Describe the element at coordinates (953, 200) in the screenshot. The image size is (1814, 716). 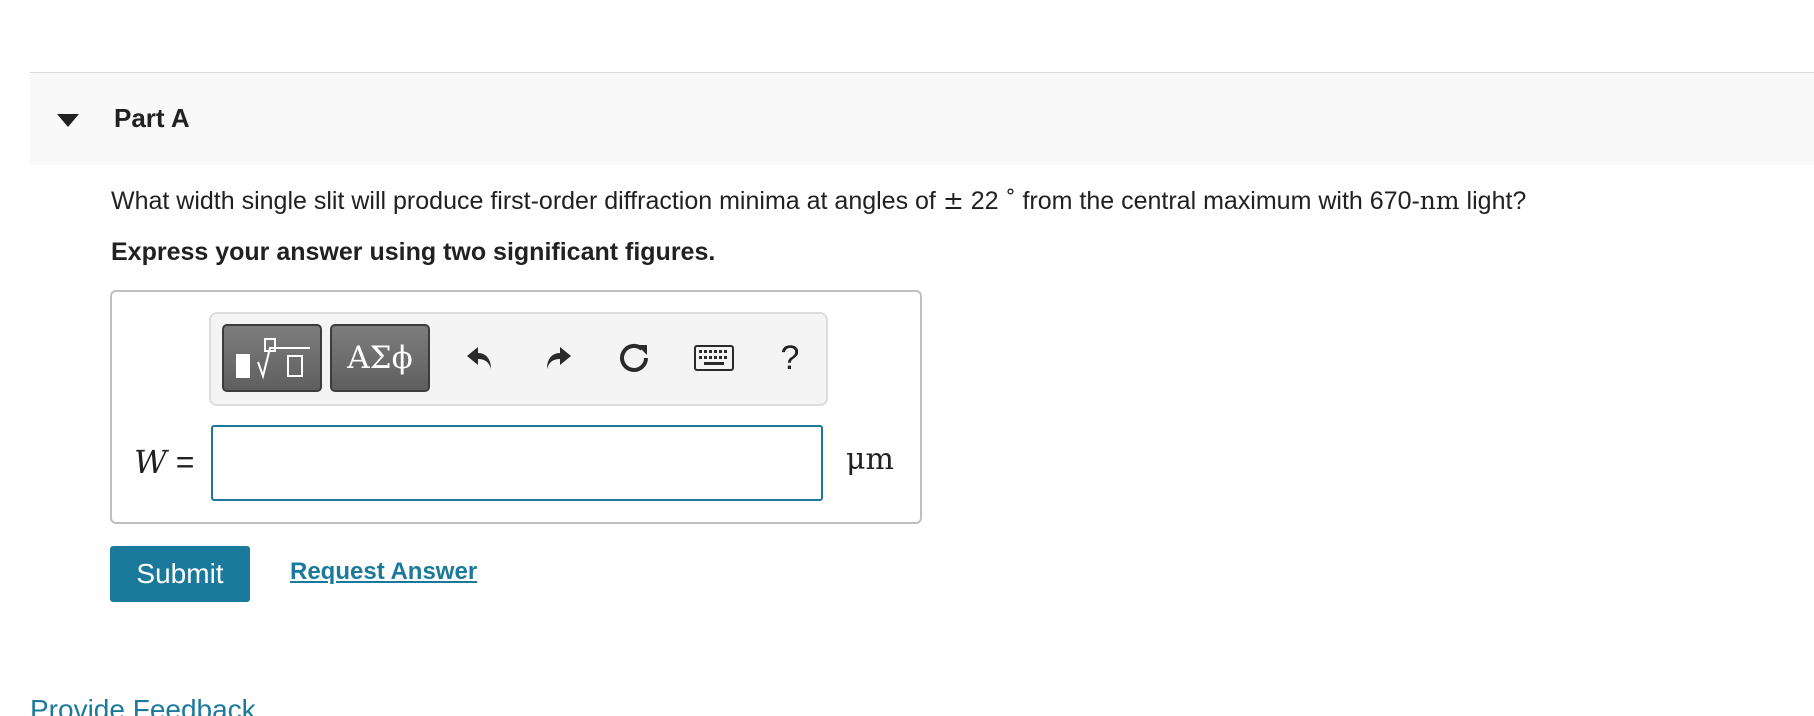
I see `plus-minus-symbol: ±` at that location.